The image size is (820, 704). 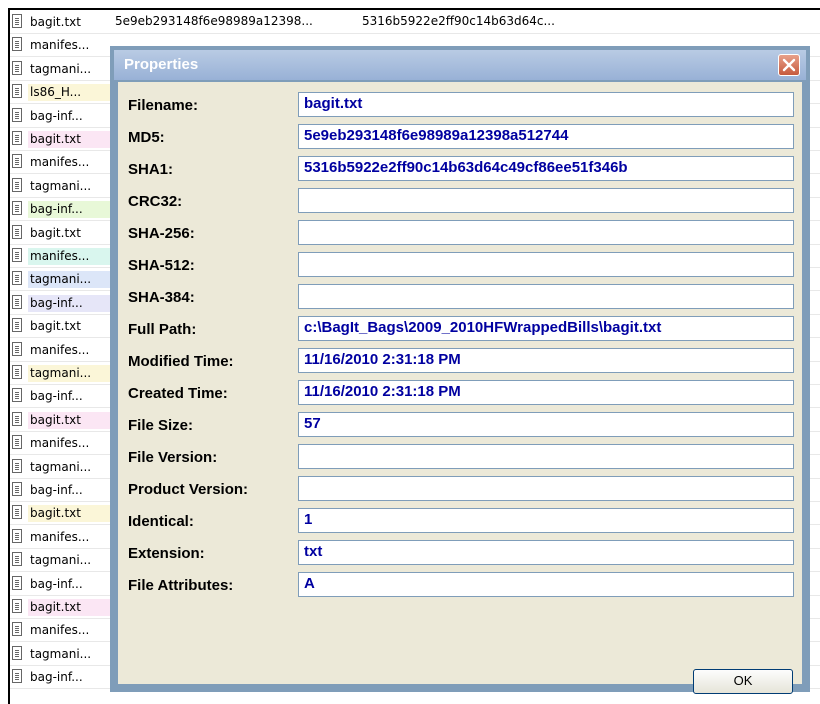 I want to click on property-row: Identical: 1, so click(x=460, y=521).